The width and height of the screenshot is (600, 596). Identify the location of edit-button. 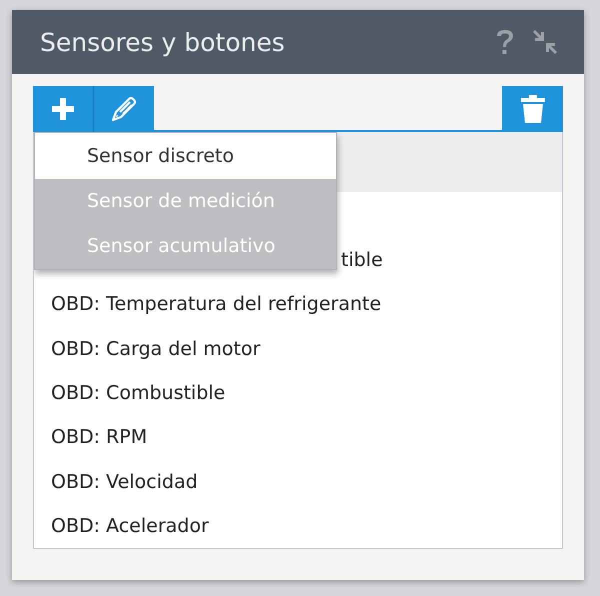
(123, 109).